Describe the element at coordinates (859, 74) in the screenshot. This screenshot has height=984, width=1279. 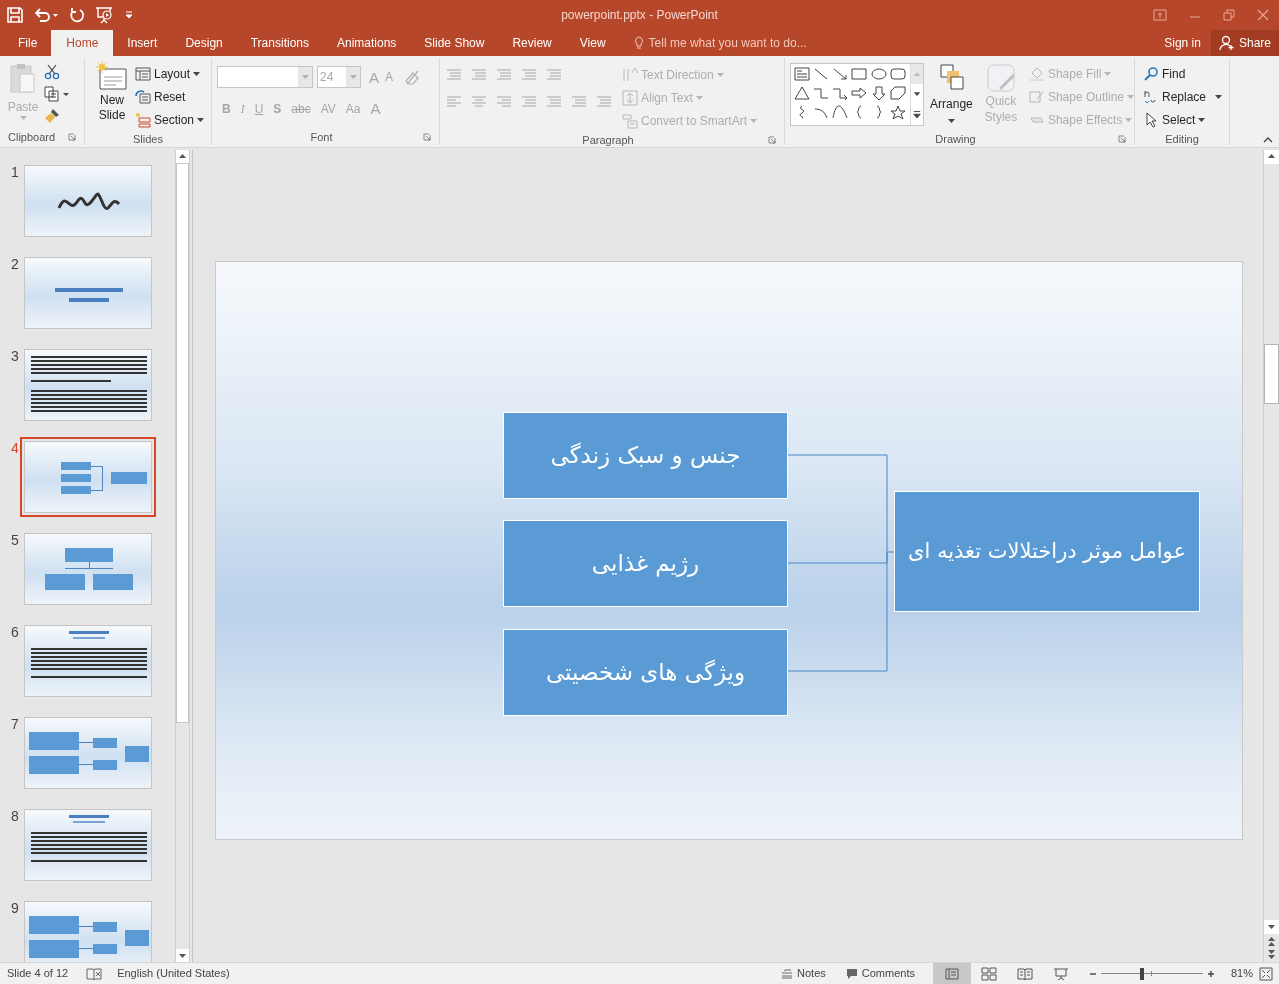
I see `rectangle-icon` at that location.